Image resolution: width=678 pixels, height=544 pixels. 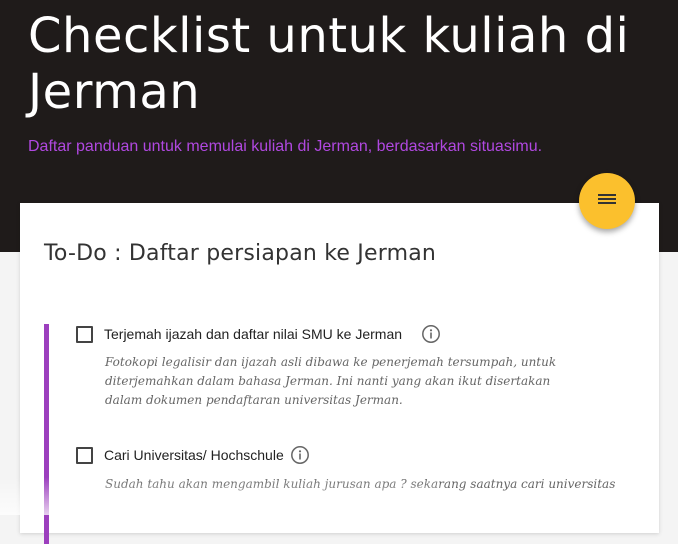 What do you see at coordinates (194, 455) in the screenshot?
I see `item-label: Cari Universitas/ Hochschule` at bounding box center [194, 455].